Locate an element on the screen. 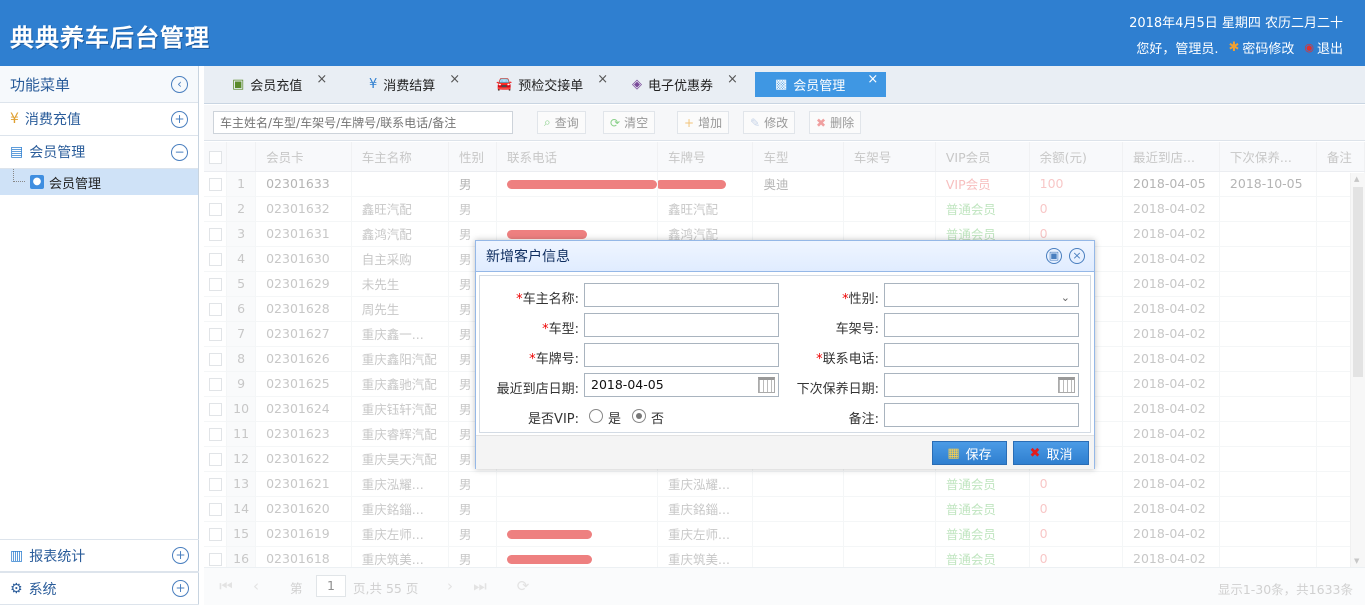 The height and width of the screenshot is (605, 1365). tab-consume: ¥ 消费结算 × is located at coordinates (414, 84).